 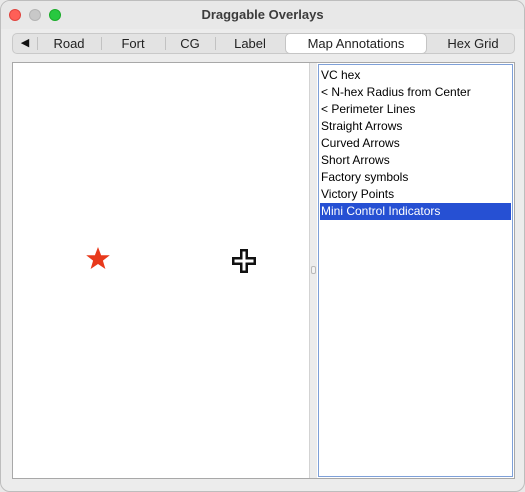 What do you see at coordinates (356, 43) in the screenshot?
I see `tab-map-annotations: Map Annotations` at bounding box center [356, 43].